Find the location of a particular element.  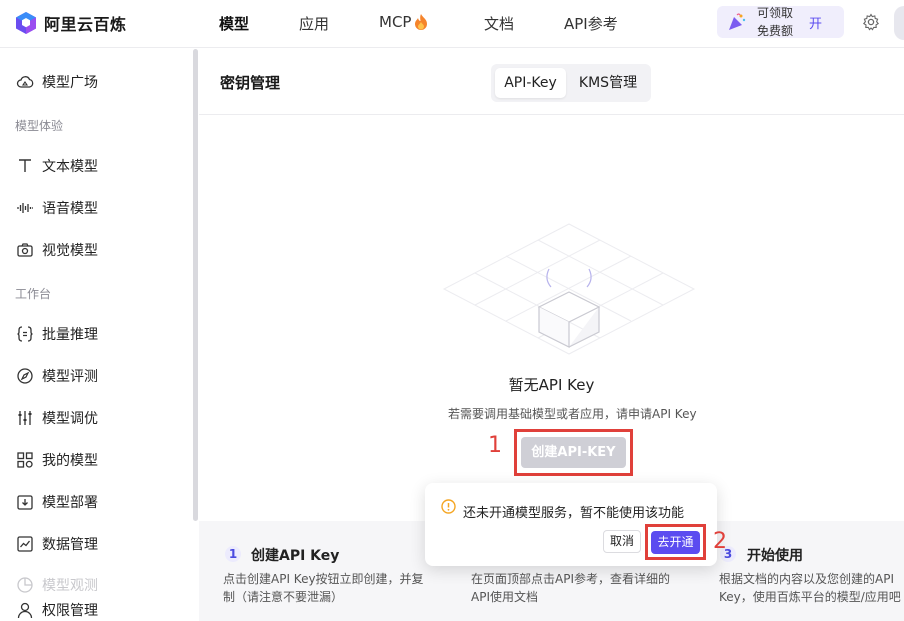

popover-message: 还未开通模型服务，暂不能使用该功能 is located at coordinates (574, 513).